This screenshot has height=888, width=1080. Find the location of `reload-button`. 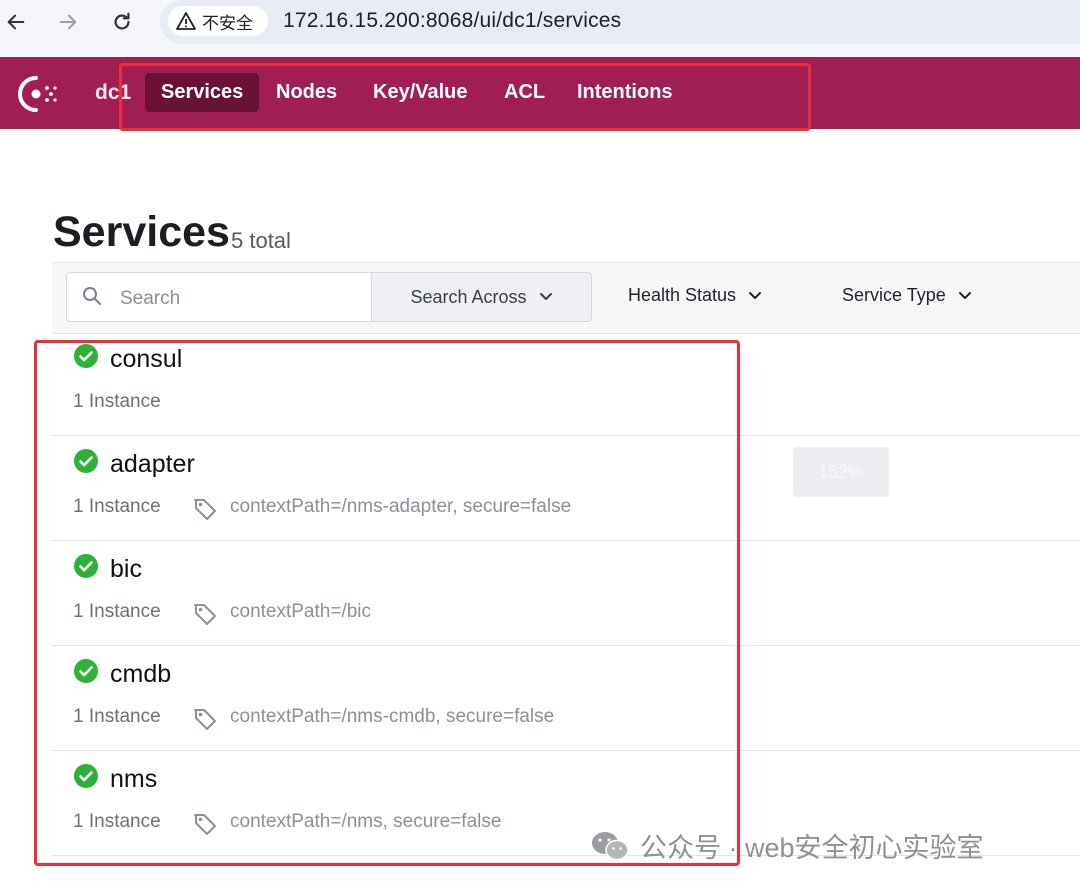

reload-button is located at coordinates (122, 22).